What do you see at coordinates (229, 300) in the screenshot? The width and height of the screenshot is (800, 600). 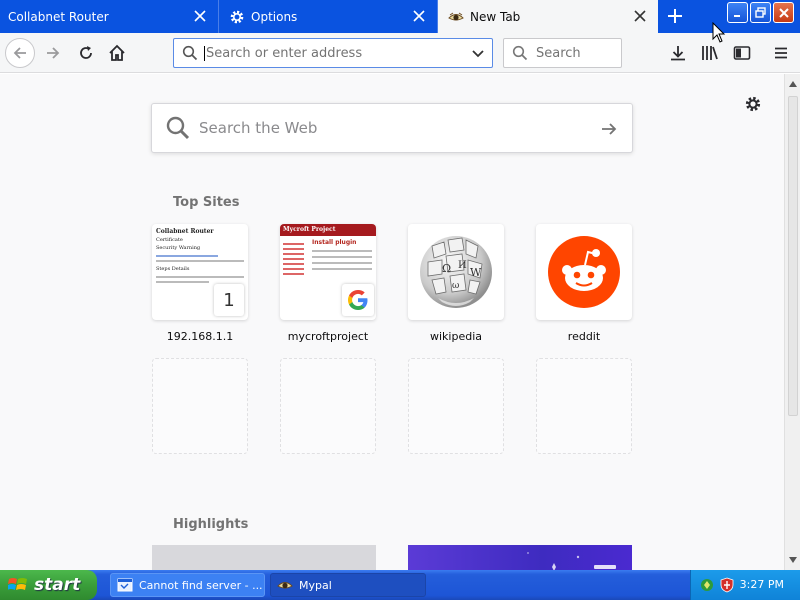 I see `tile-badge: 1` at bounding box center [229, 300].